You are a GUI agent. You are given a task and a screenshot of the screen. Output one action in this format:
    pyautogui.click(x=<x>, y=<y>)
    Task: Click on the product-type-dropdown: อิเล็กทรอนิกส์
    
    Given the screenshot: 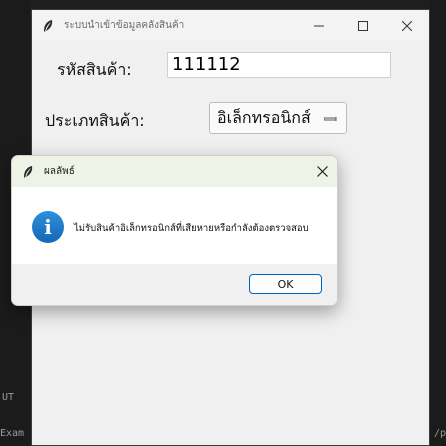 What is the action you would take?
    pyautogui.click(x=278, y=118)
    